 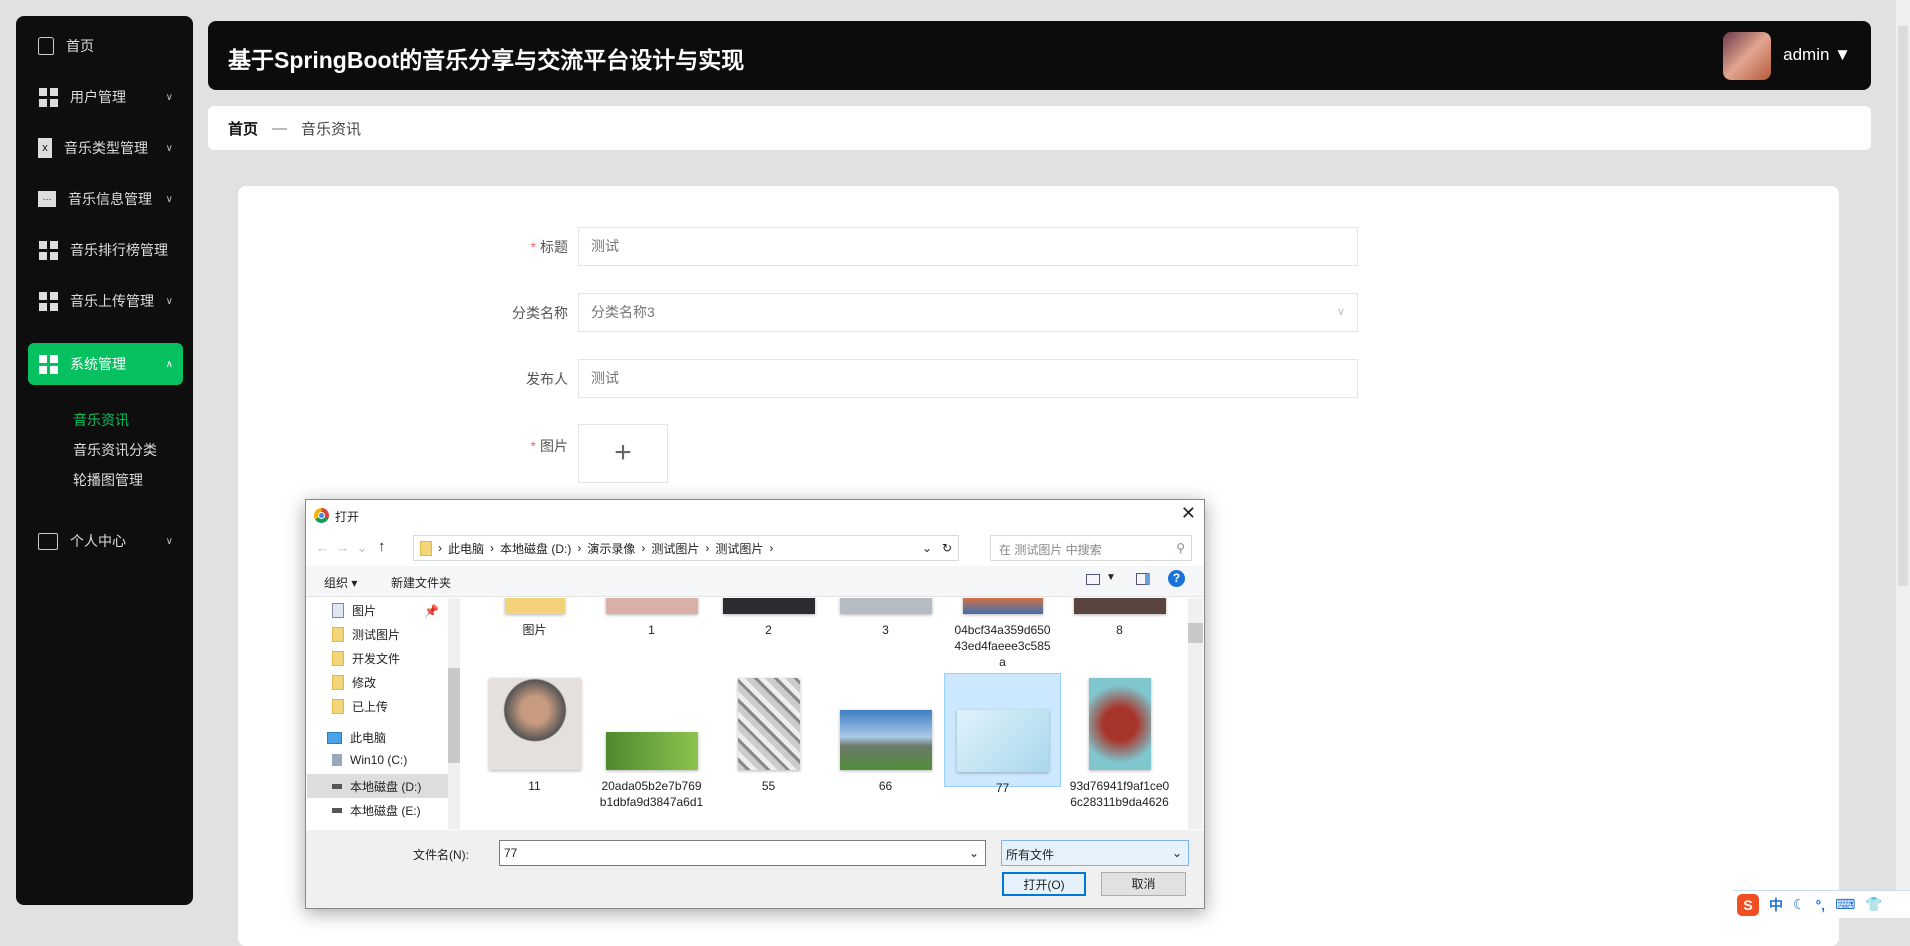 What do you see at coordinates (354, 682) in the screenshot?
I see `nav-item: 修改` at bounding box center [354, 682].